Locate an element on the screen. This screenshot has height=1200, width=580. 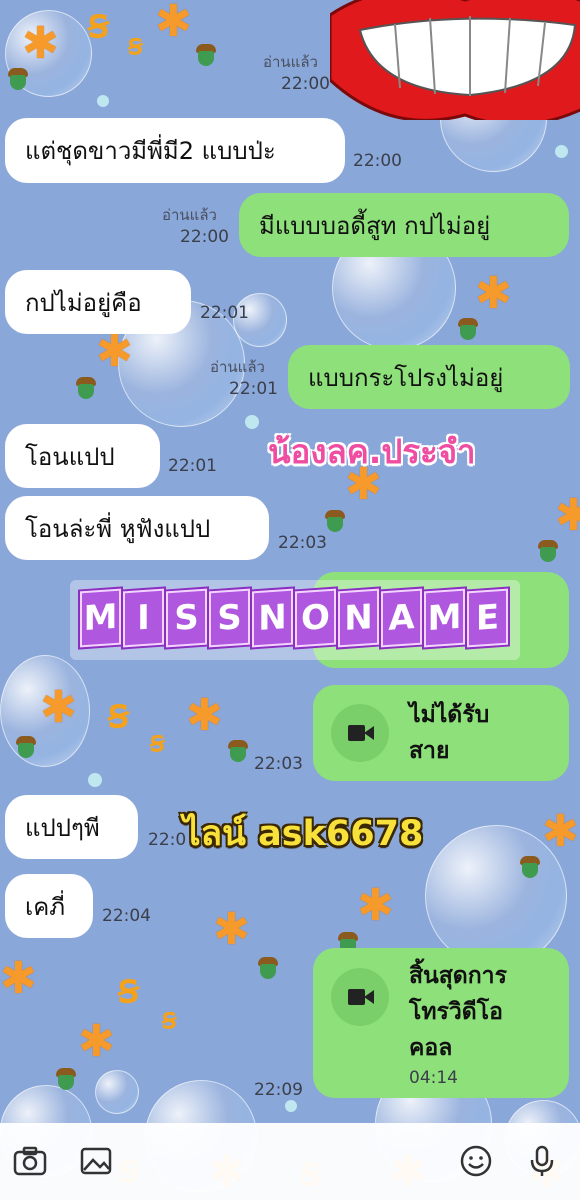
message-bubble-incoming: โอนล่ะพี่ หูฟังแปป is located at coordinates (137, 528).